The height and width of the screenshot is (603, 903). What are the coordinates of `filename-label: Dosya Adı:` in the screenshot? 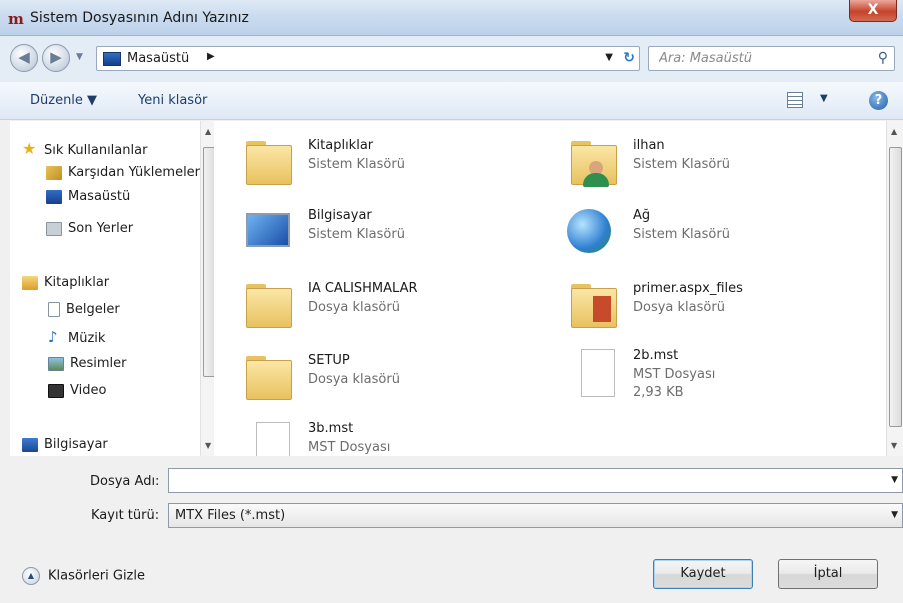 It's located at (125, 481).